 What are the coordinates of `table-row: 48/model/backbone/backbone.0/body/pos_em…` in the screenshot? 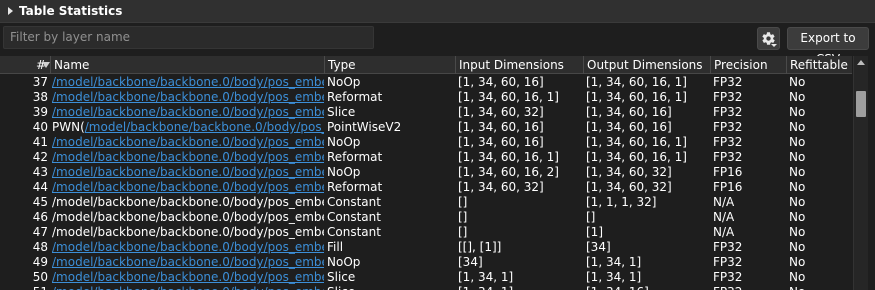 It's located at (426, 247).